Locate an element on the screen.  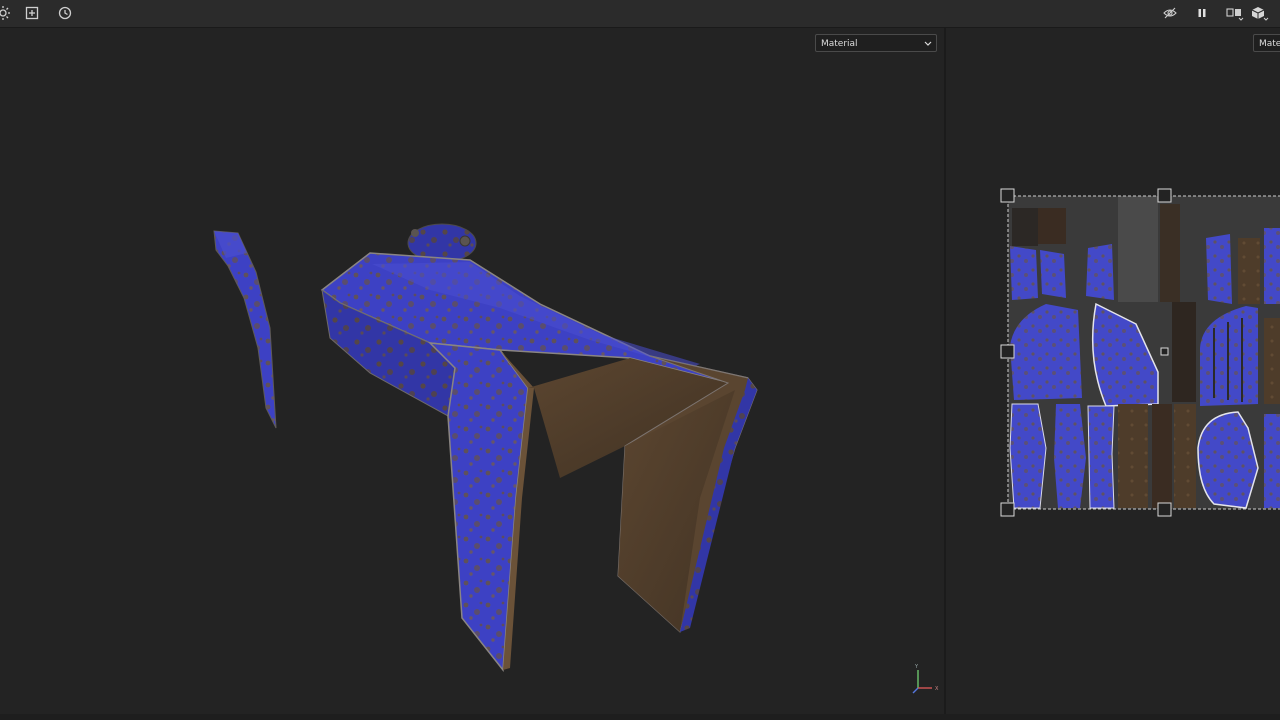
uv-texture-map is located at coordinates (1140, 352).